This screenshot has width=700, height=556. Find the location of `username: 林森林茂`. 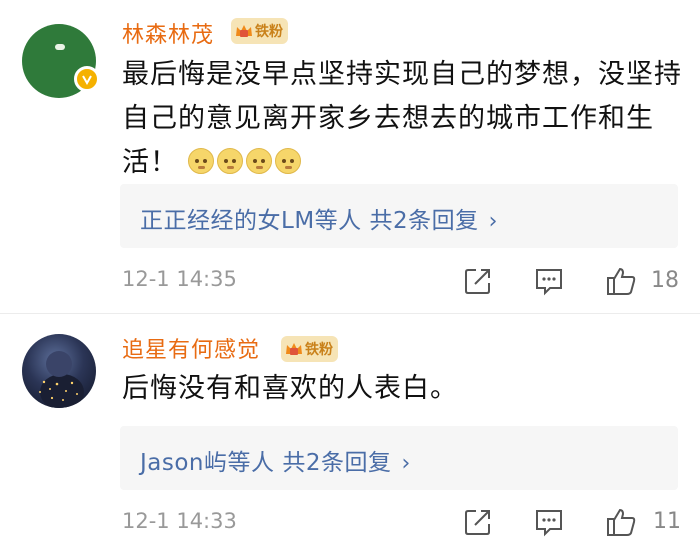

username: 林森林茂 is located at coordinates (168, 33).